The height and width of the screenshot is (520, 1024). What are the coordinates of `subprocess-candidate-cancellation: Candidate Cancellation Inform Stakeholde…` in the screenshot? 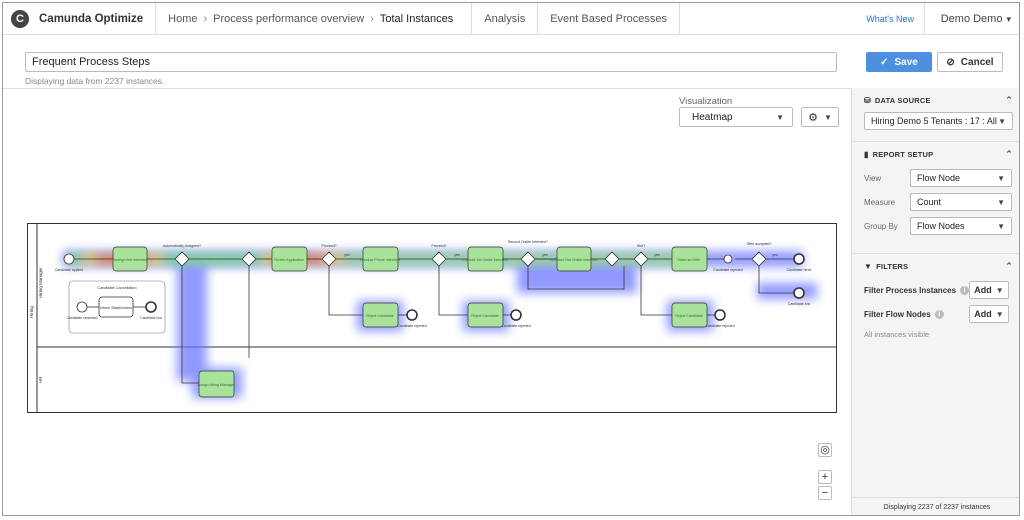 It's located at (116, 307).